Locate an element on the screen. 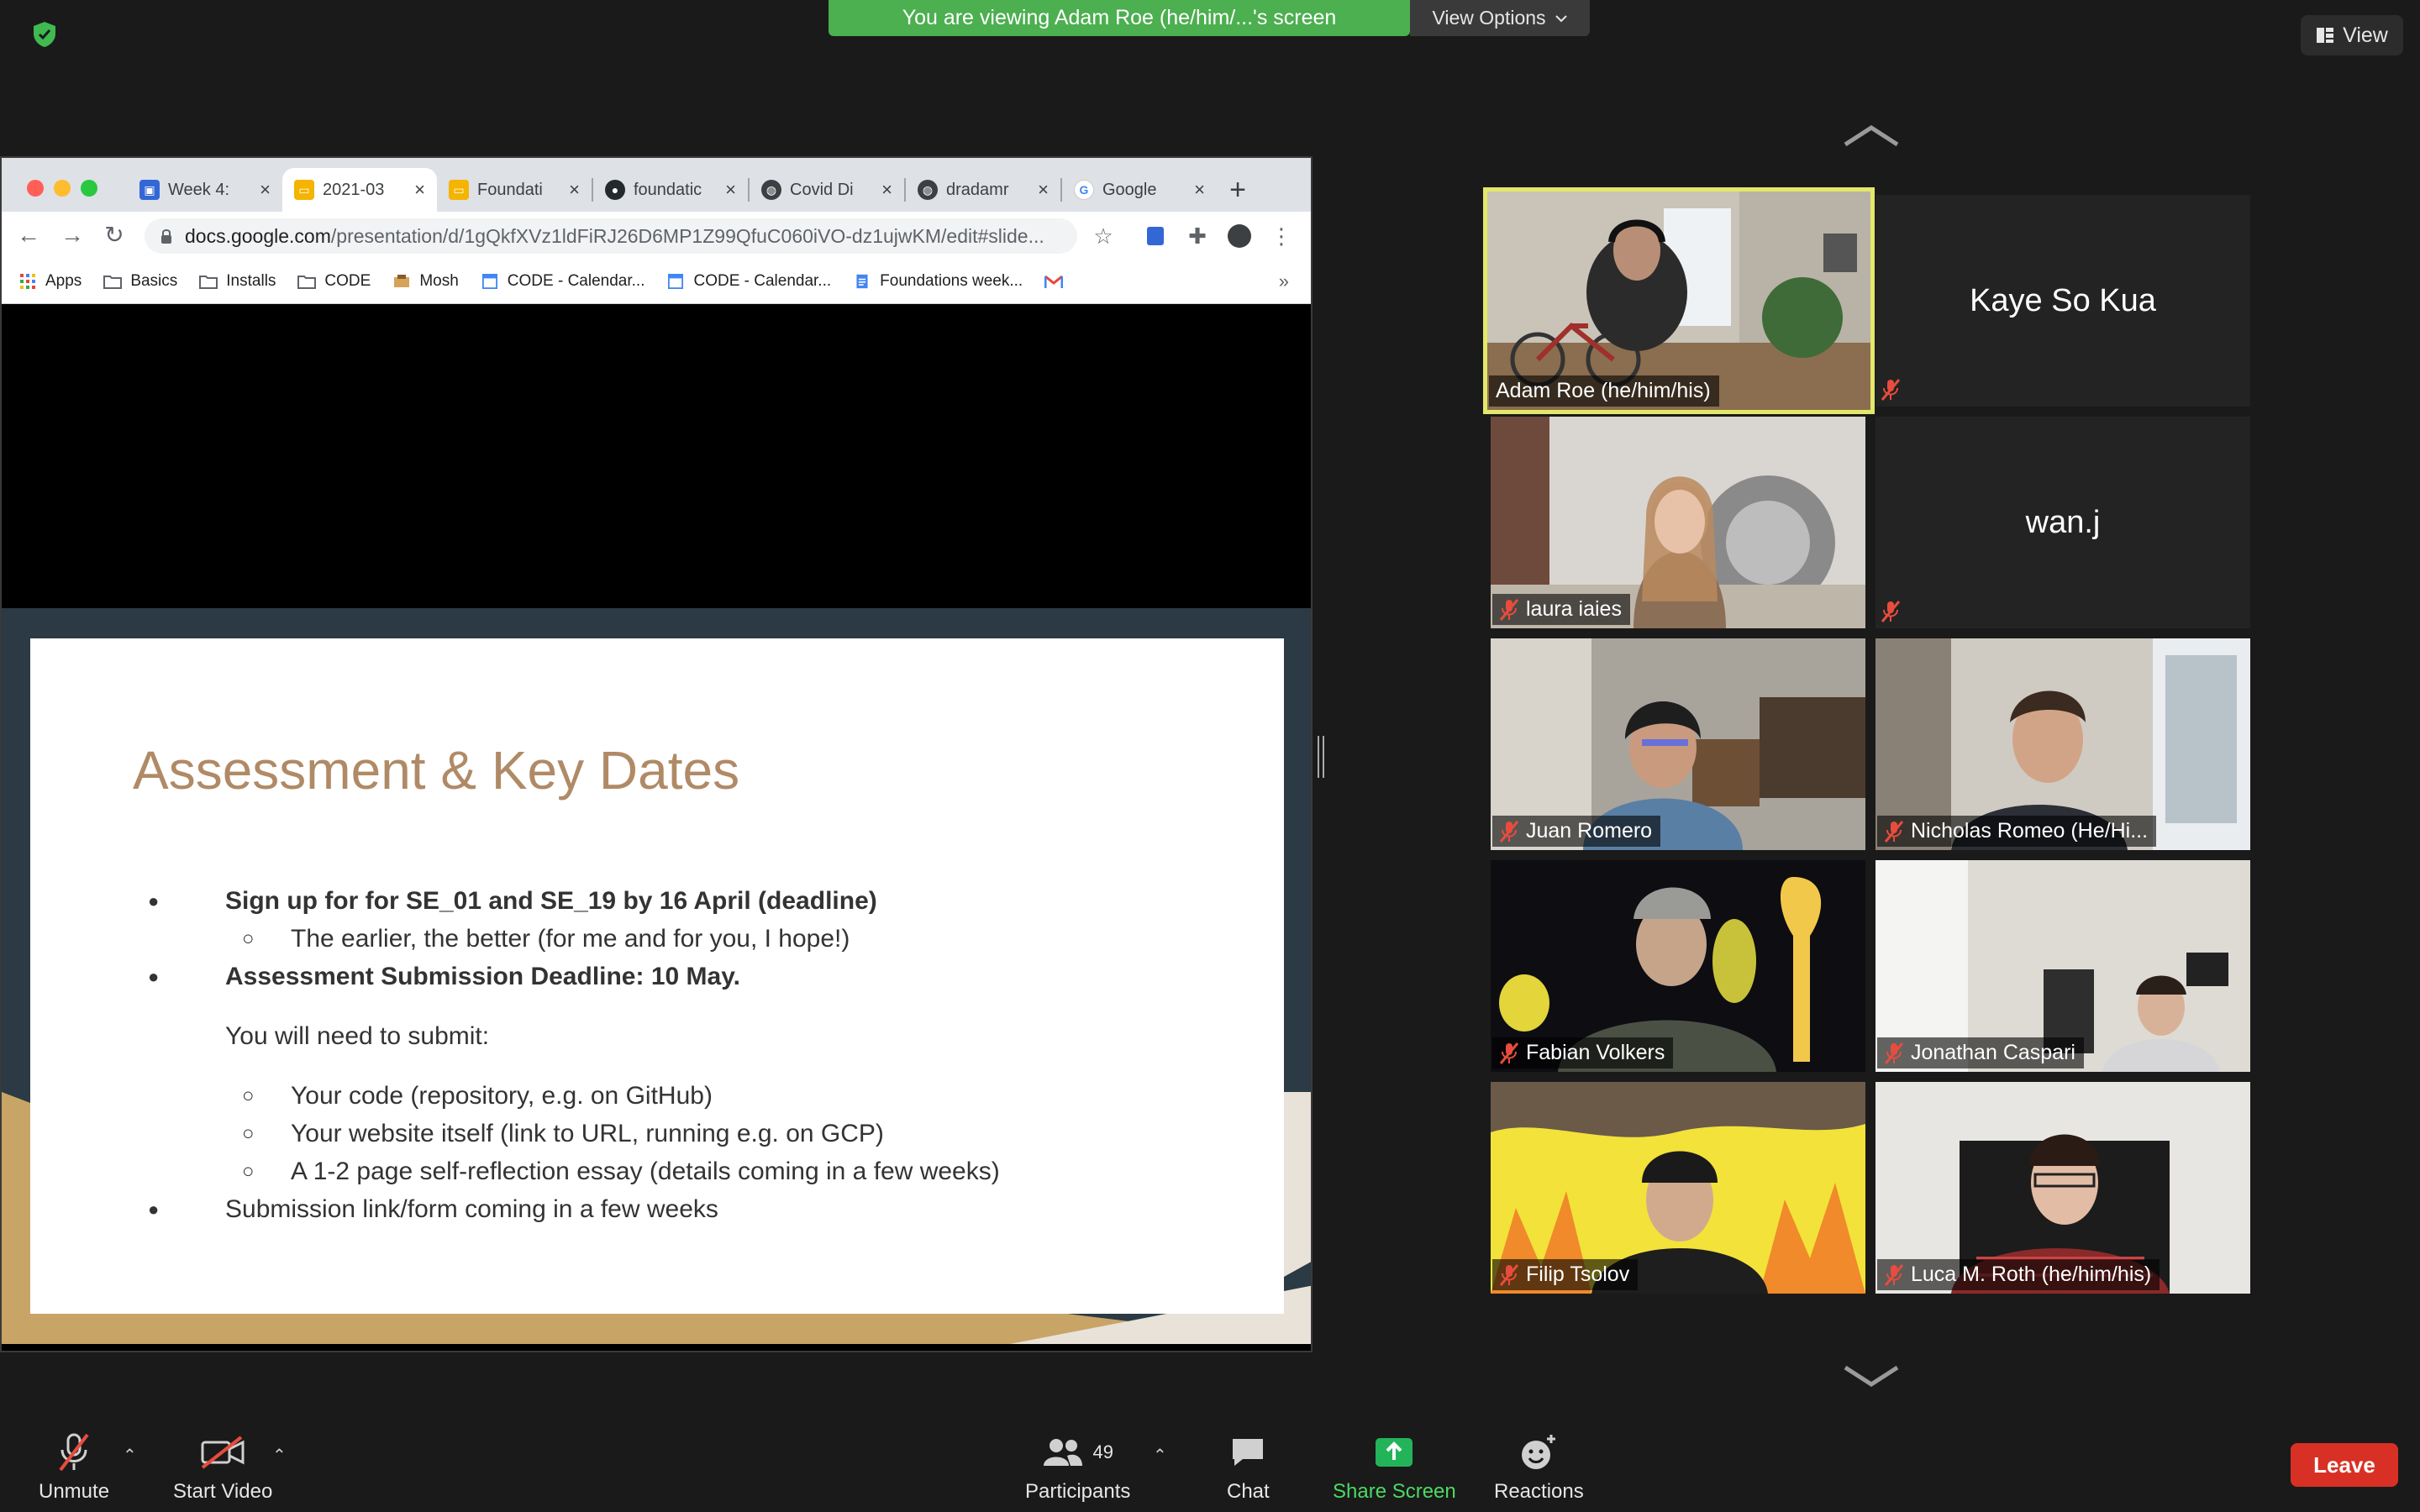  participant-name-display: Kaye So Kua is located at coordinates (2063, 300).